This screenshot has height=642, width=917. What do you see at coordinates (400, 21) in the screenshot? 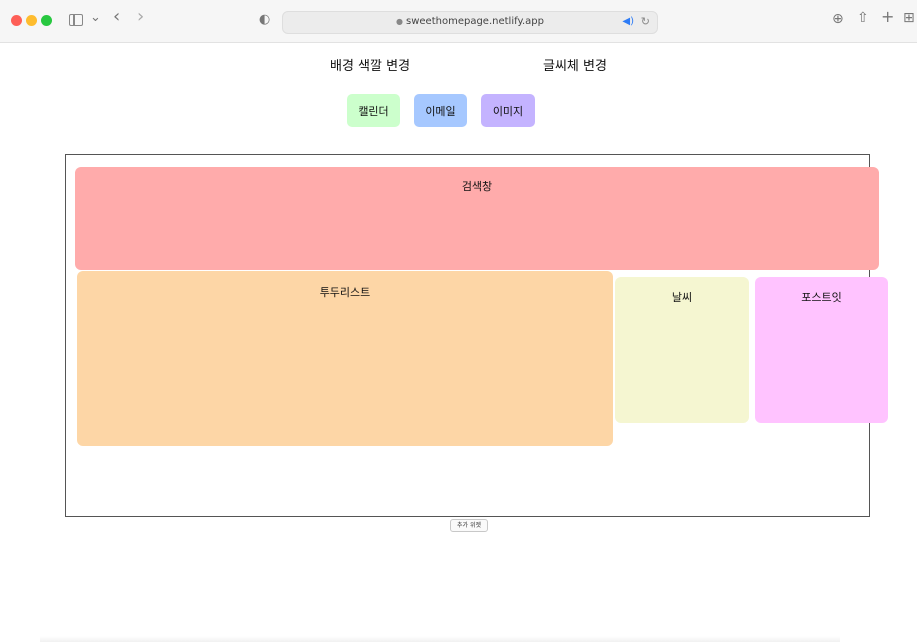
I see `lock-icon: ●` at bounding box center [400, 21].